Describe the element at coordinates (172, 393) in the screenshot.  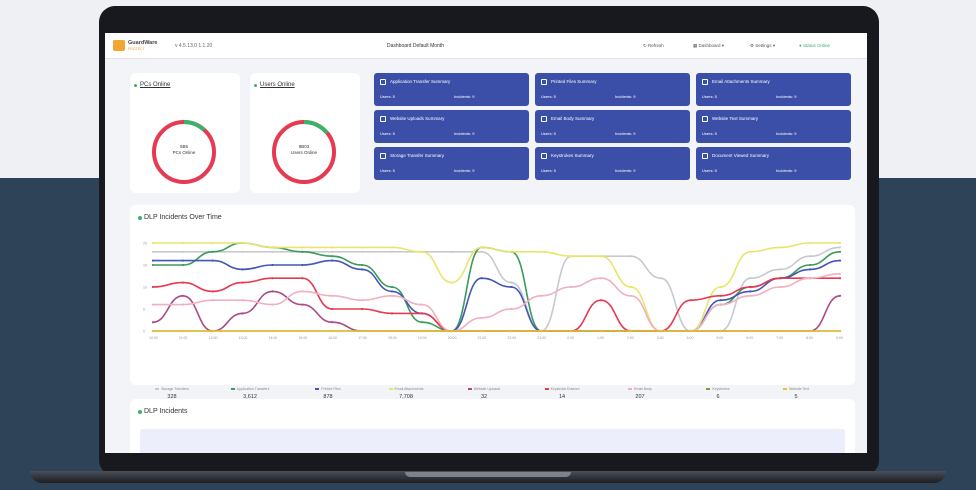
I see `legend-item: Storage Transfers 328` at that location.